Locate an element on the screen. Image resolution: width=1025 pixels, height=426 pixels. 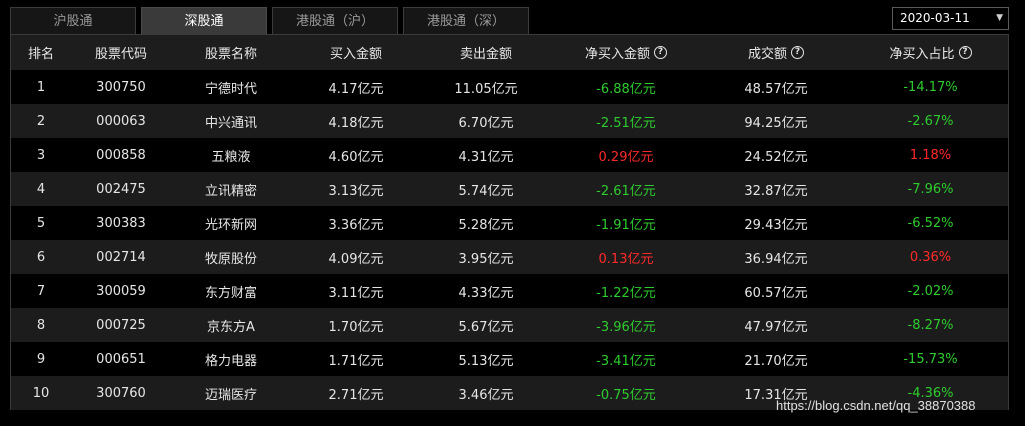
code-cell: 000725 is located at coordinates (121, 325).